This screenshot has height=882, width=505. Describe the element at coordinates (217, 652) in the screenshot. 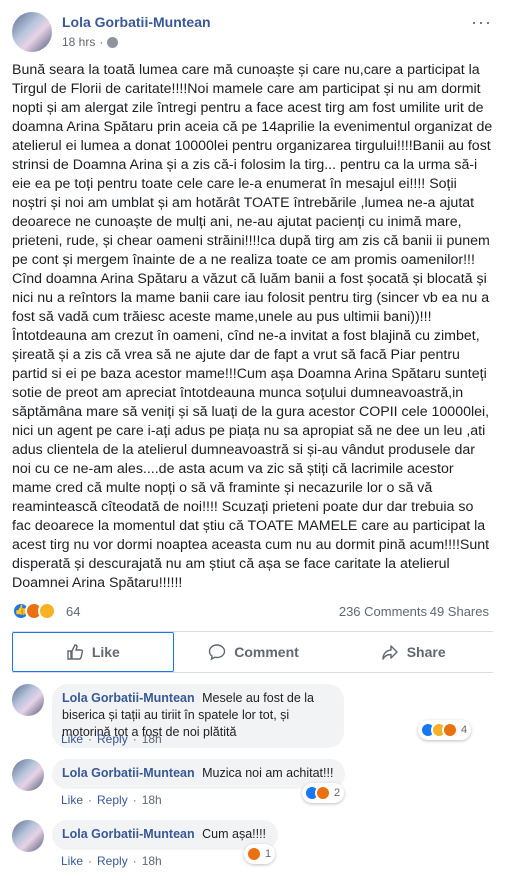

I see `comment-icon` at that location.